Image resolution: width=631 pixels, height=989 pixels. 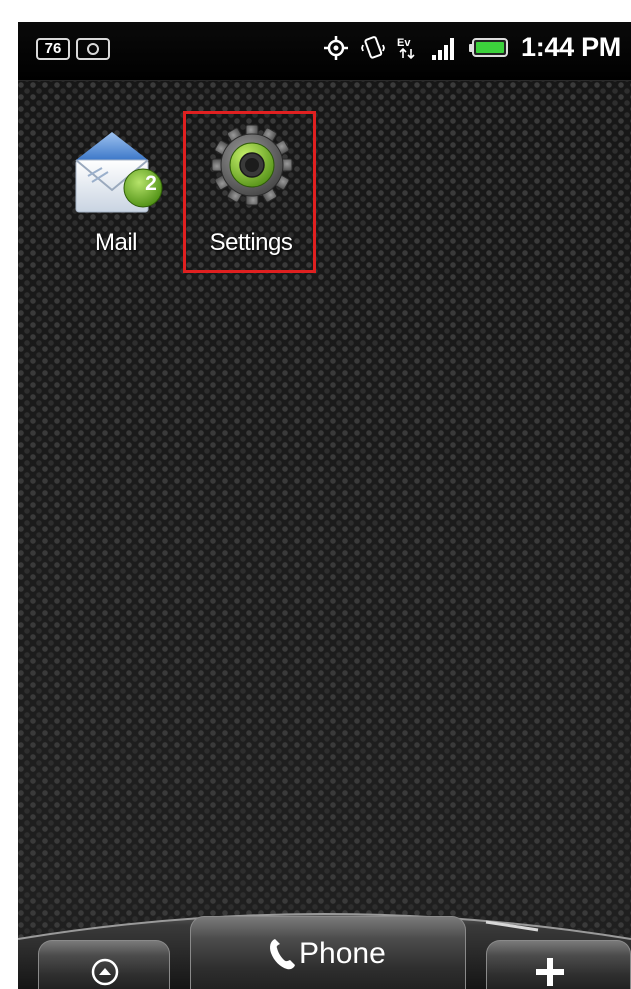 What do you see at coordinates (93, 49) in the screenshot?
I see `camera-icon` at bounding box center [93, 49].